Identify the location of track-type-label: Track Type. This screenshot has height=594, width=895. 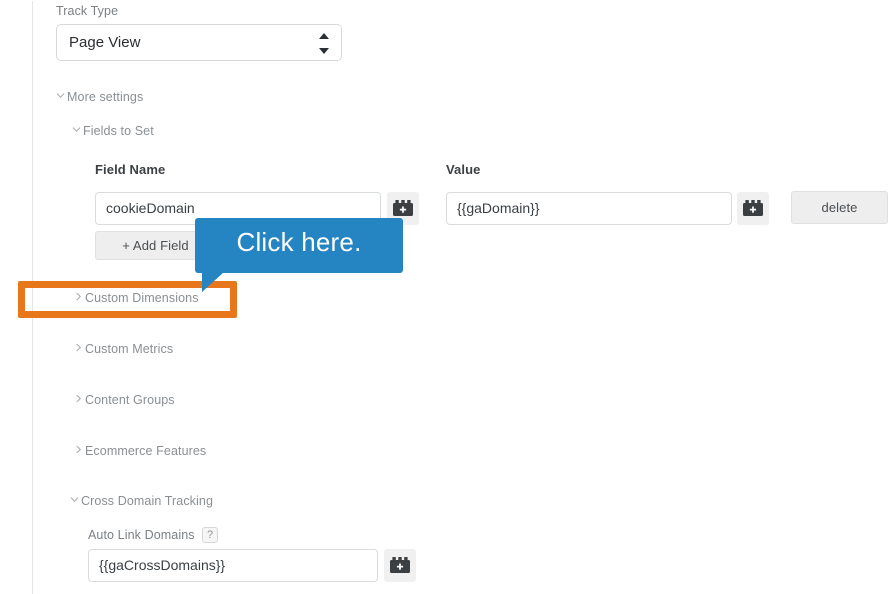
(87, 11).